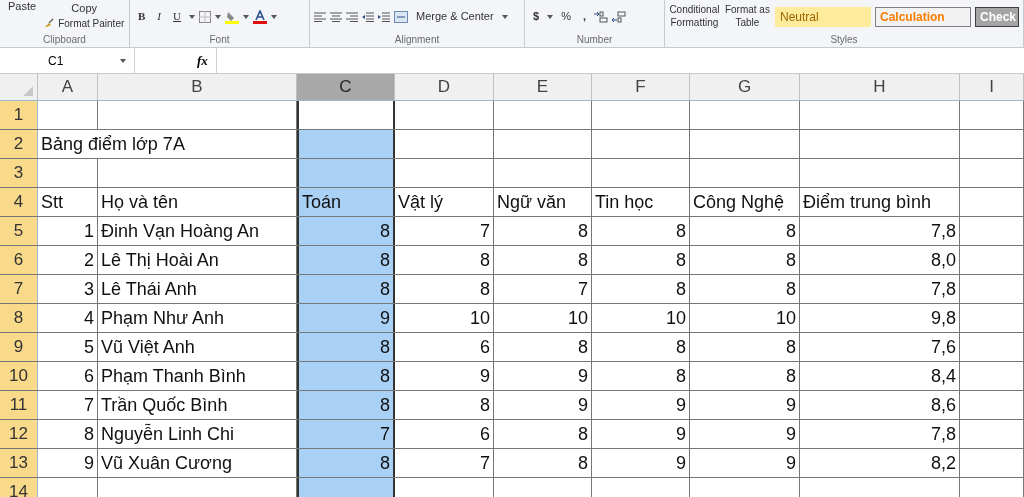  What do you see at coordinates (346, 318) in the screenshot?
I see `table-cell: 9` at bounding box center [346, 318].